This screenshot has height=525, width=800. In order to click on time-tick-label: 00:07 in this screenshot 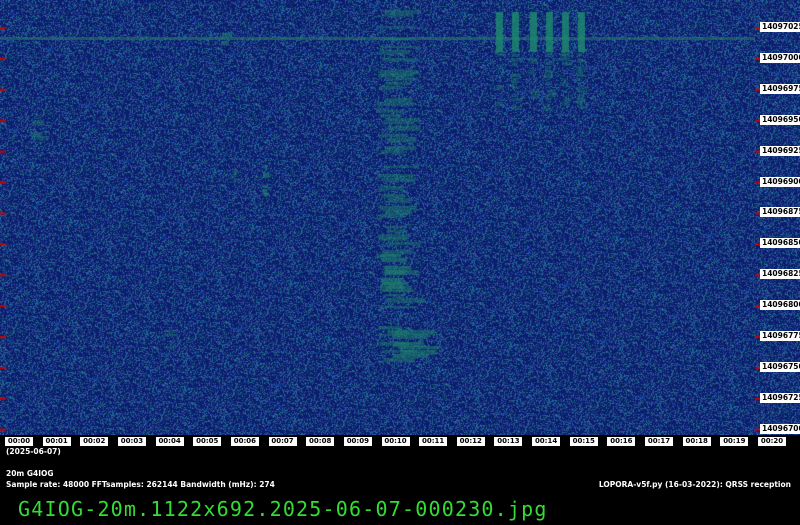, I will do `click(282, 441)`.